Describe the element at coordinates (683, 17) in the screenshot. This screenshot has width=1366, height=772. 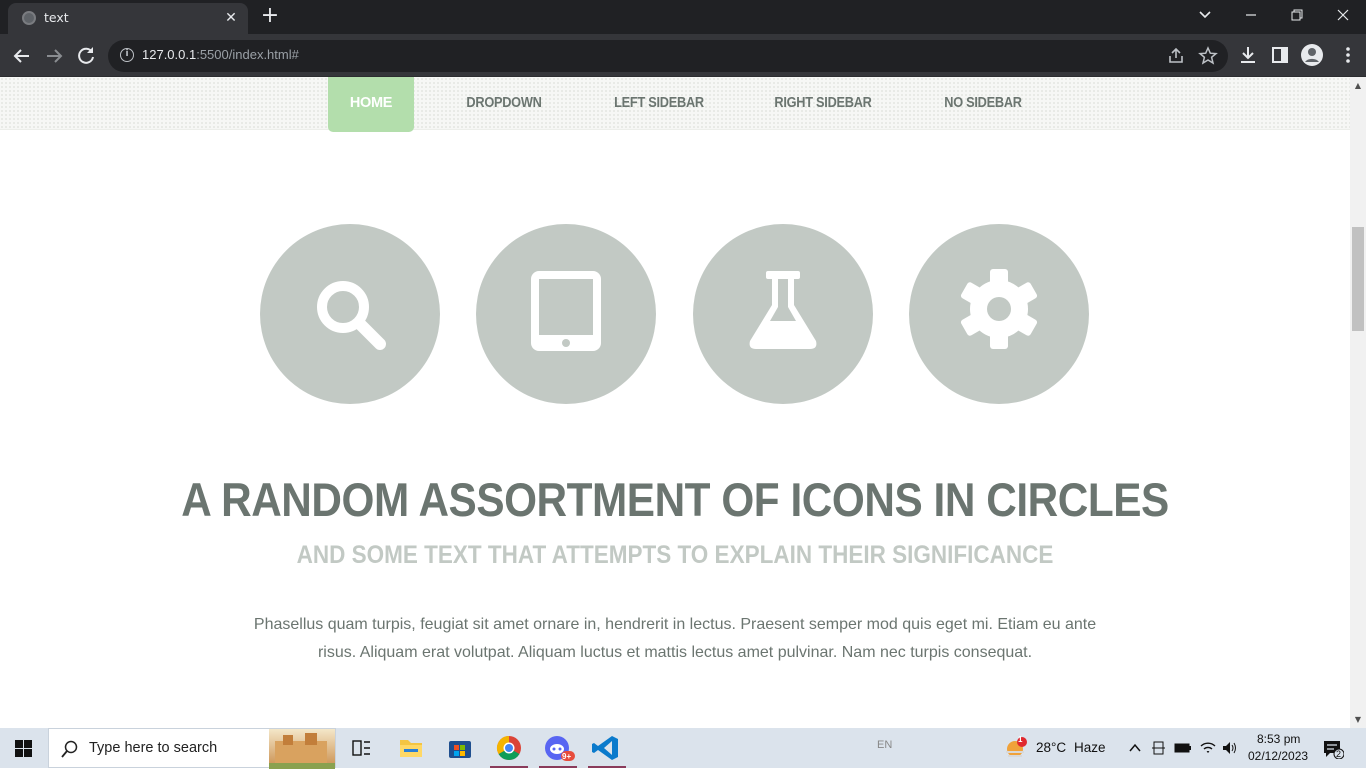
I see `browser-titlebar: text ✕ +` at that location.